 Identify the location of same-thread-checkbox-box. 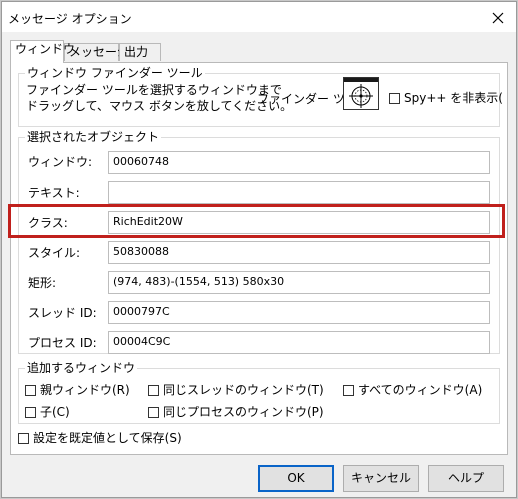
(153, 390).